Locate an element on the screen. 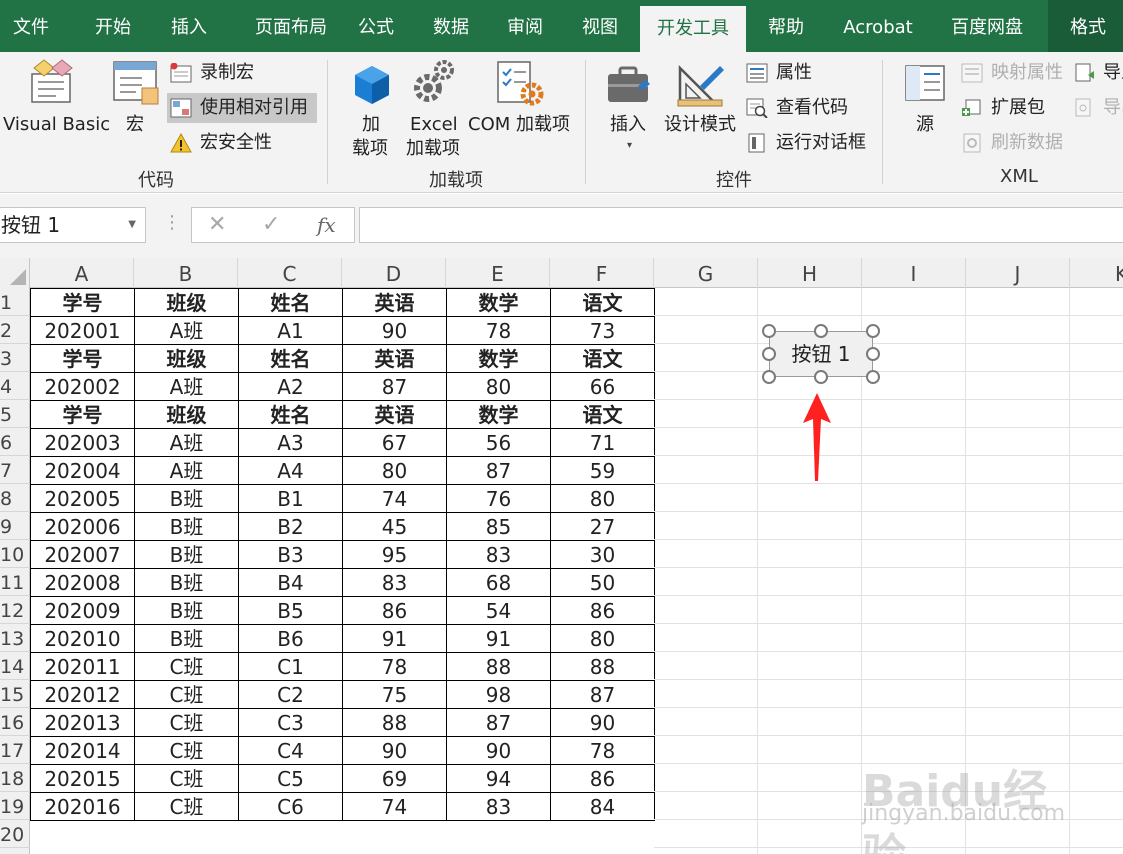 The image size is (1123, 854). cell-b11: B班 is located at coordinates (186, 582).